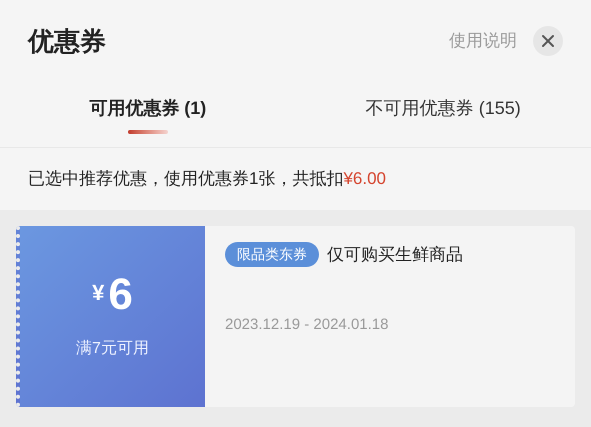 The width and height of the screenshot is (591, 427). I want to click on close-icon, so click(548, 41).